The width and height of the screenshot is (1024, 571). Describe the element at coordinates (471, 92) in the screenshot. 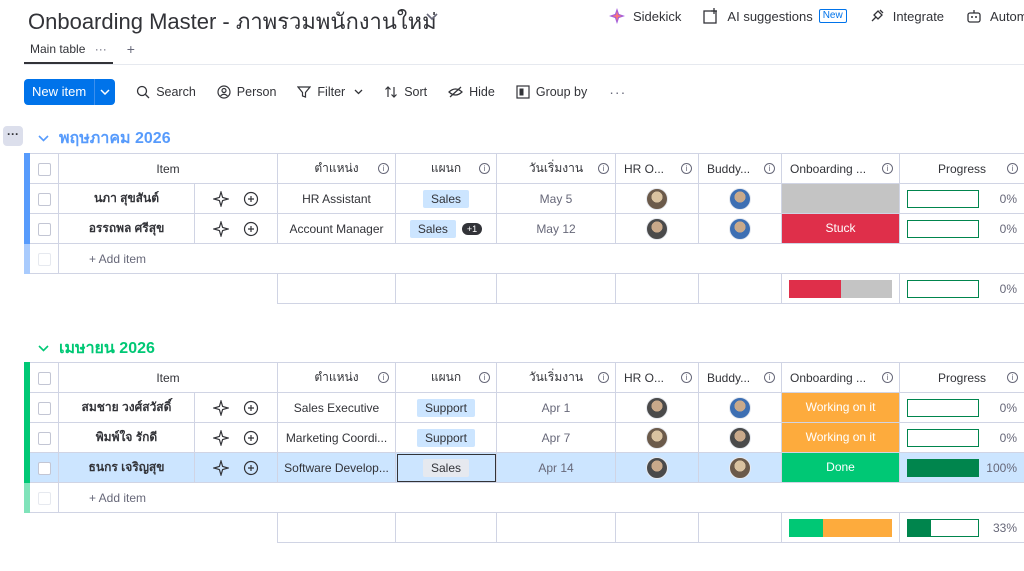

I see `hide-button: Hide` at that location.